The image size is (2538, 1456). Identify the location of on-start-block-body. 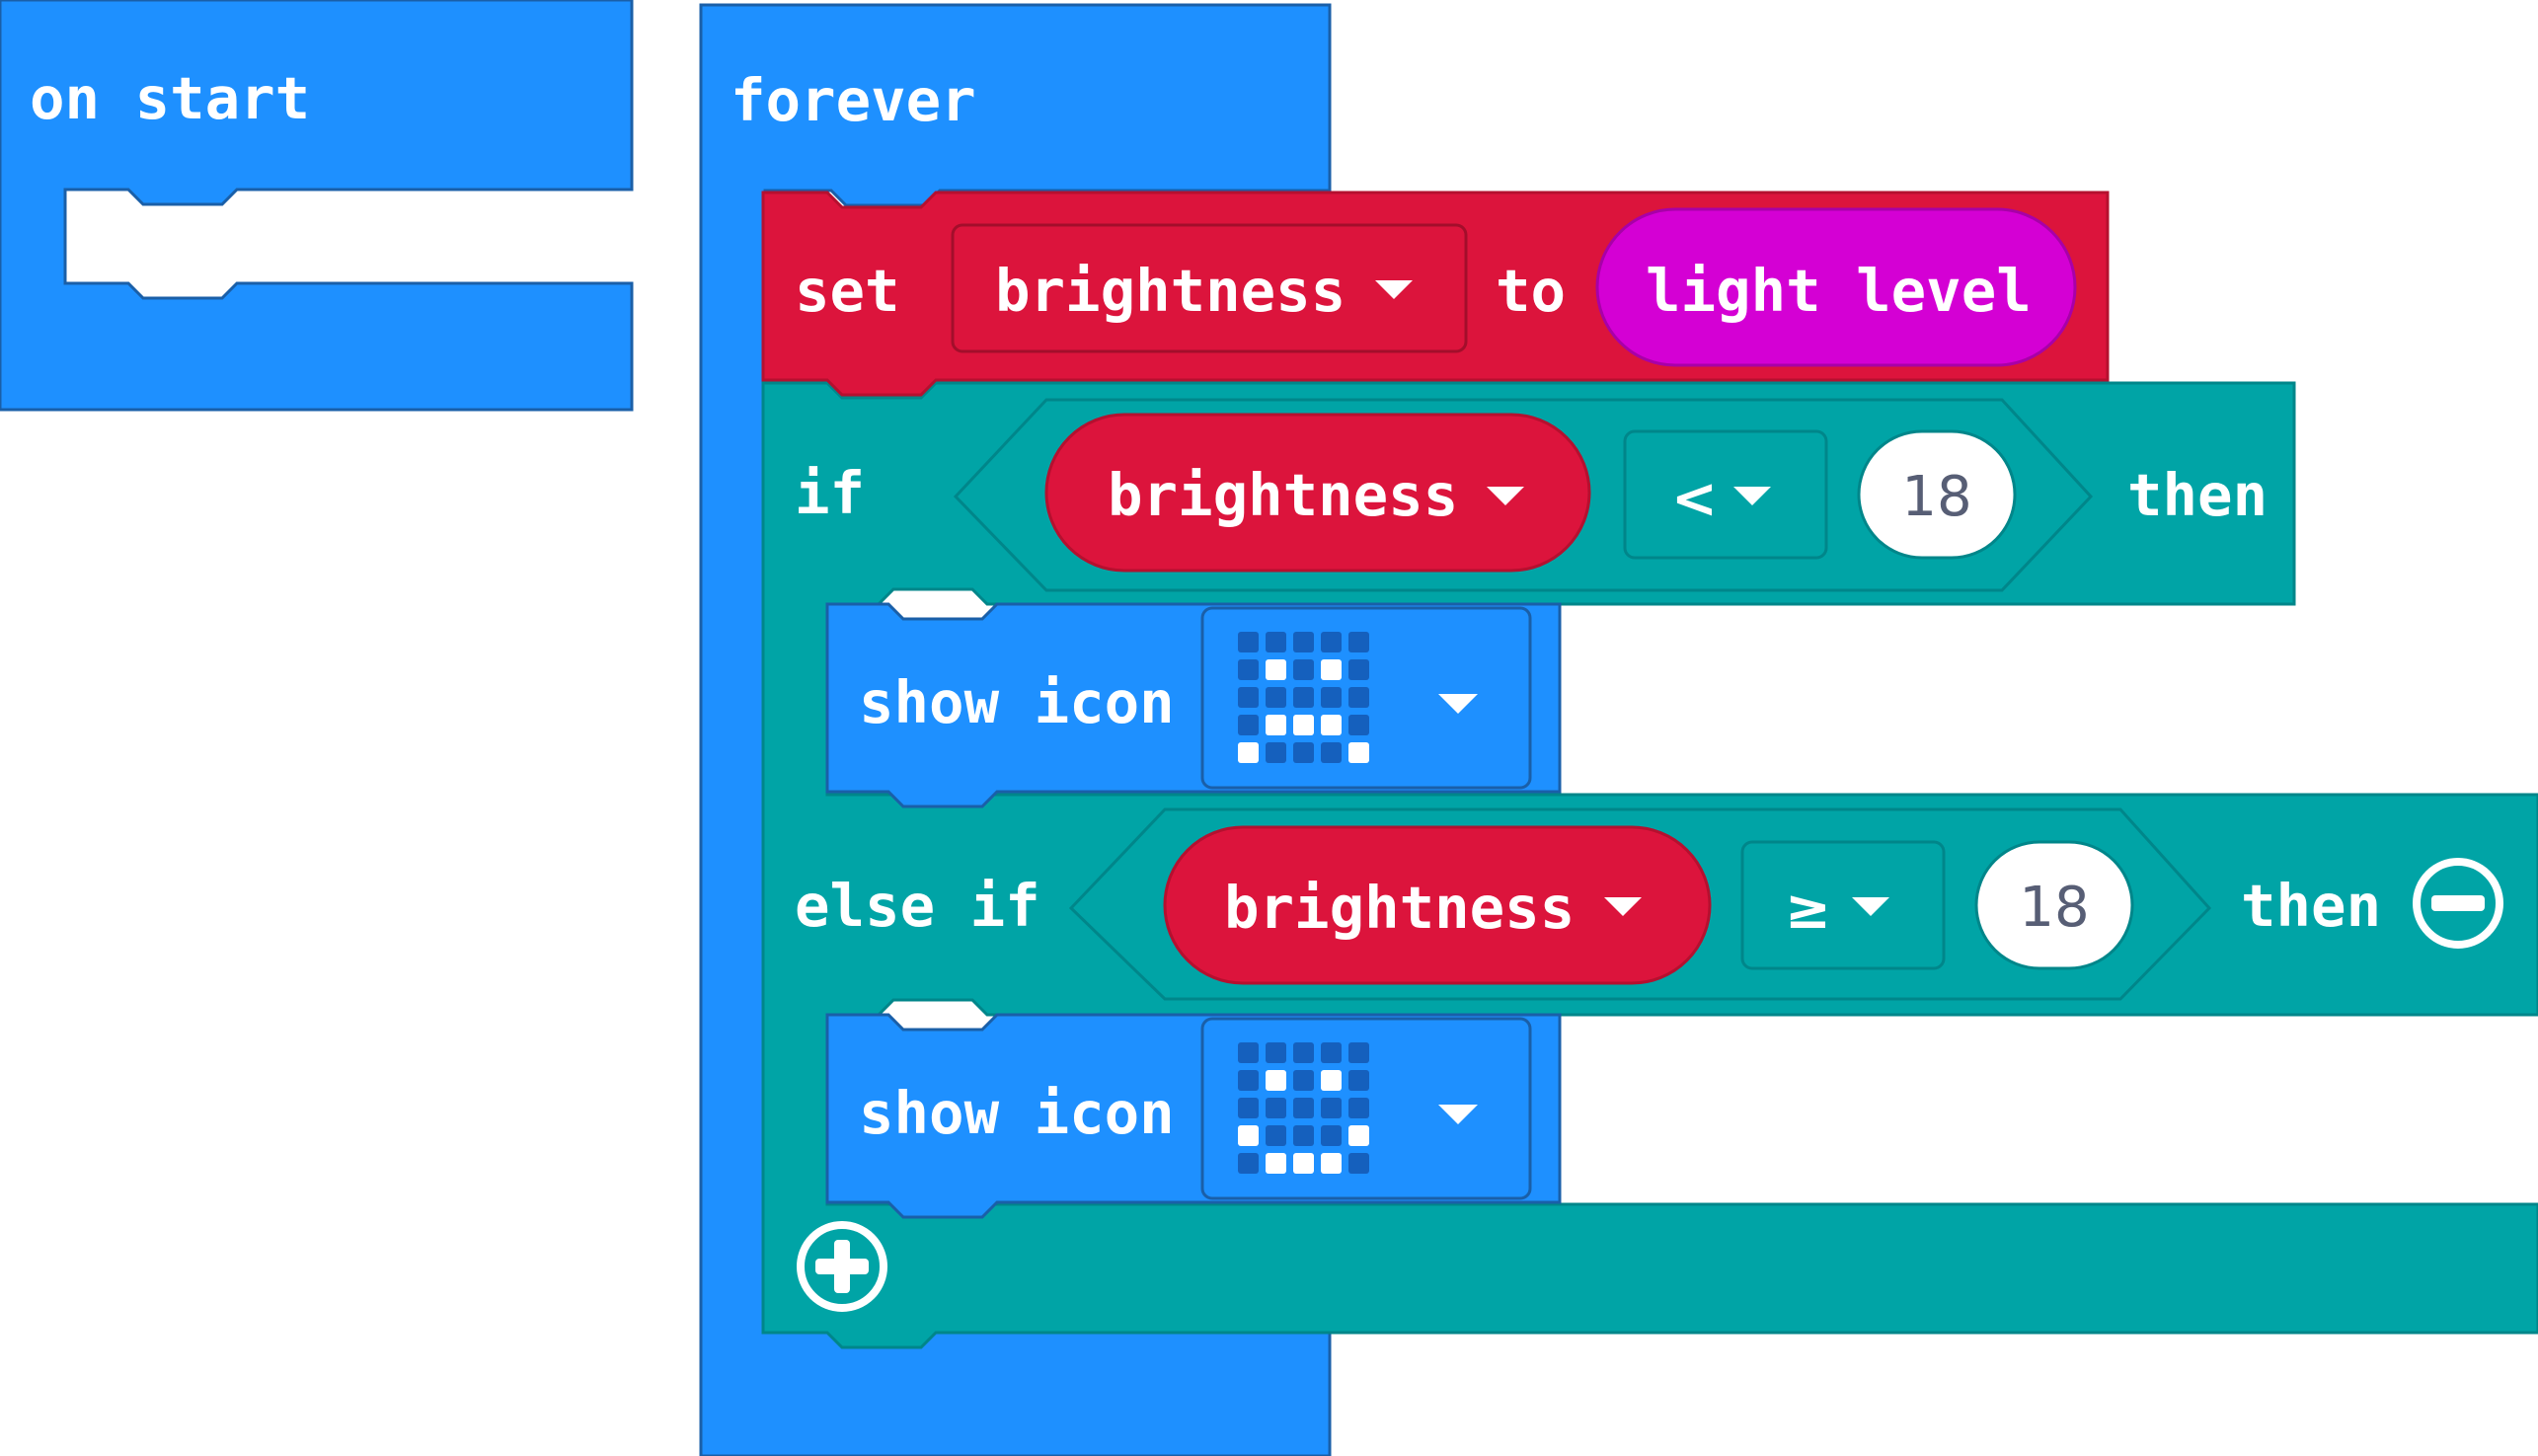
(317, 206).